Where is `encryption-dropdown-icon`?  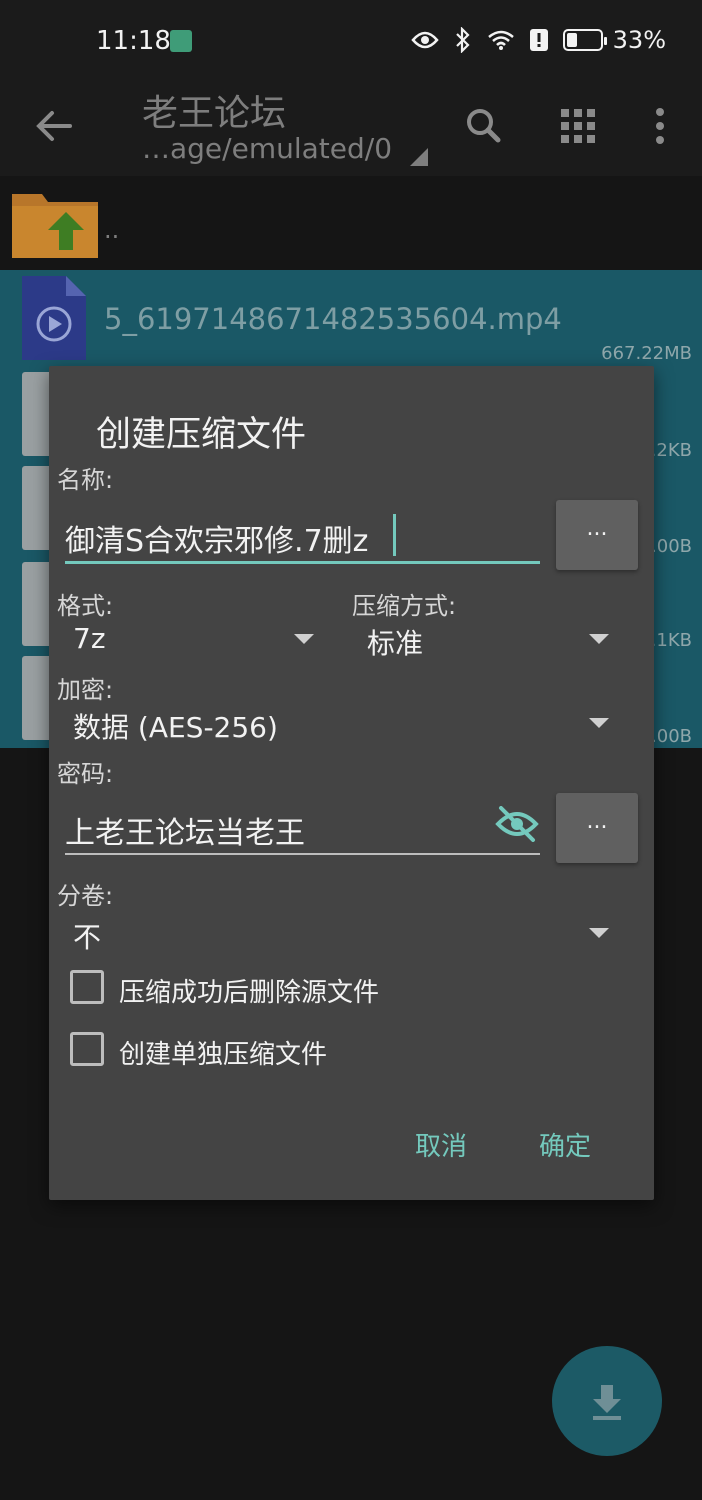 encryption-dropdown-icon is located at coordinates (599, 723).